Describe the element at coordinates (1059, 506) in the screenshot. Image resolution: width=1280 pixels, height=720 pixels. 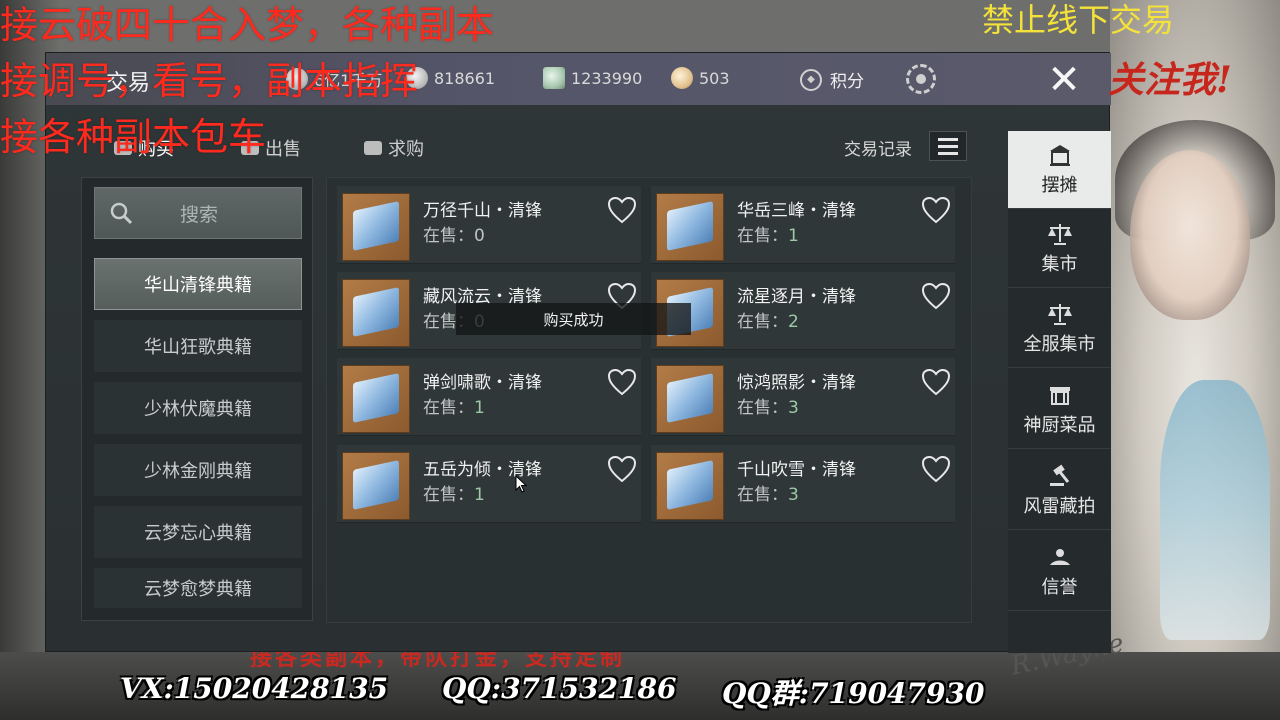
I see `nav-label: 风雷藏拍` at that location.